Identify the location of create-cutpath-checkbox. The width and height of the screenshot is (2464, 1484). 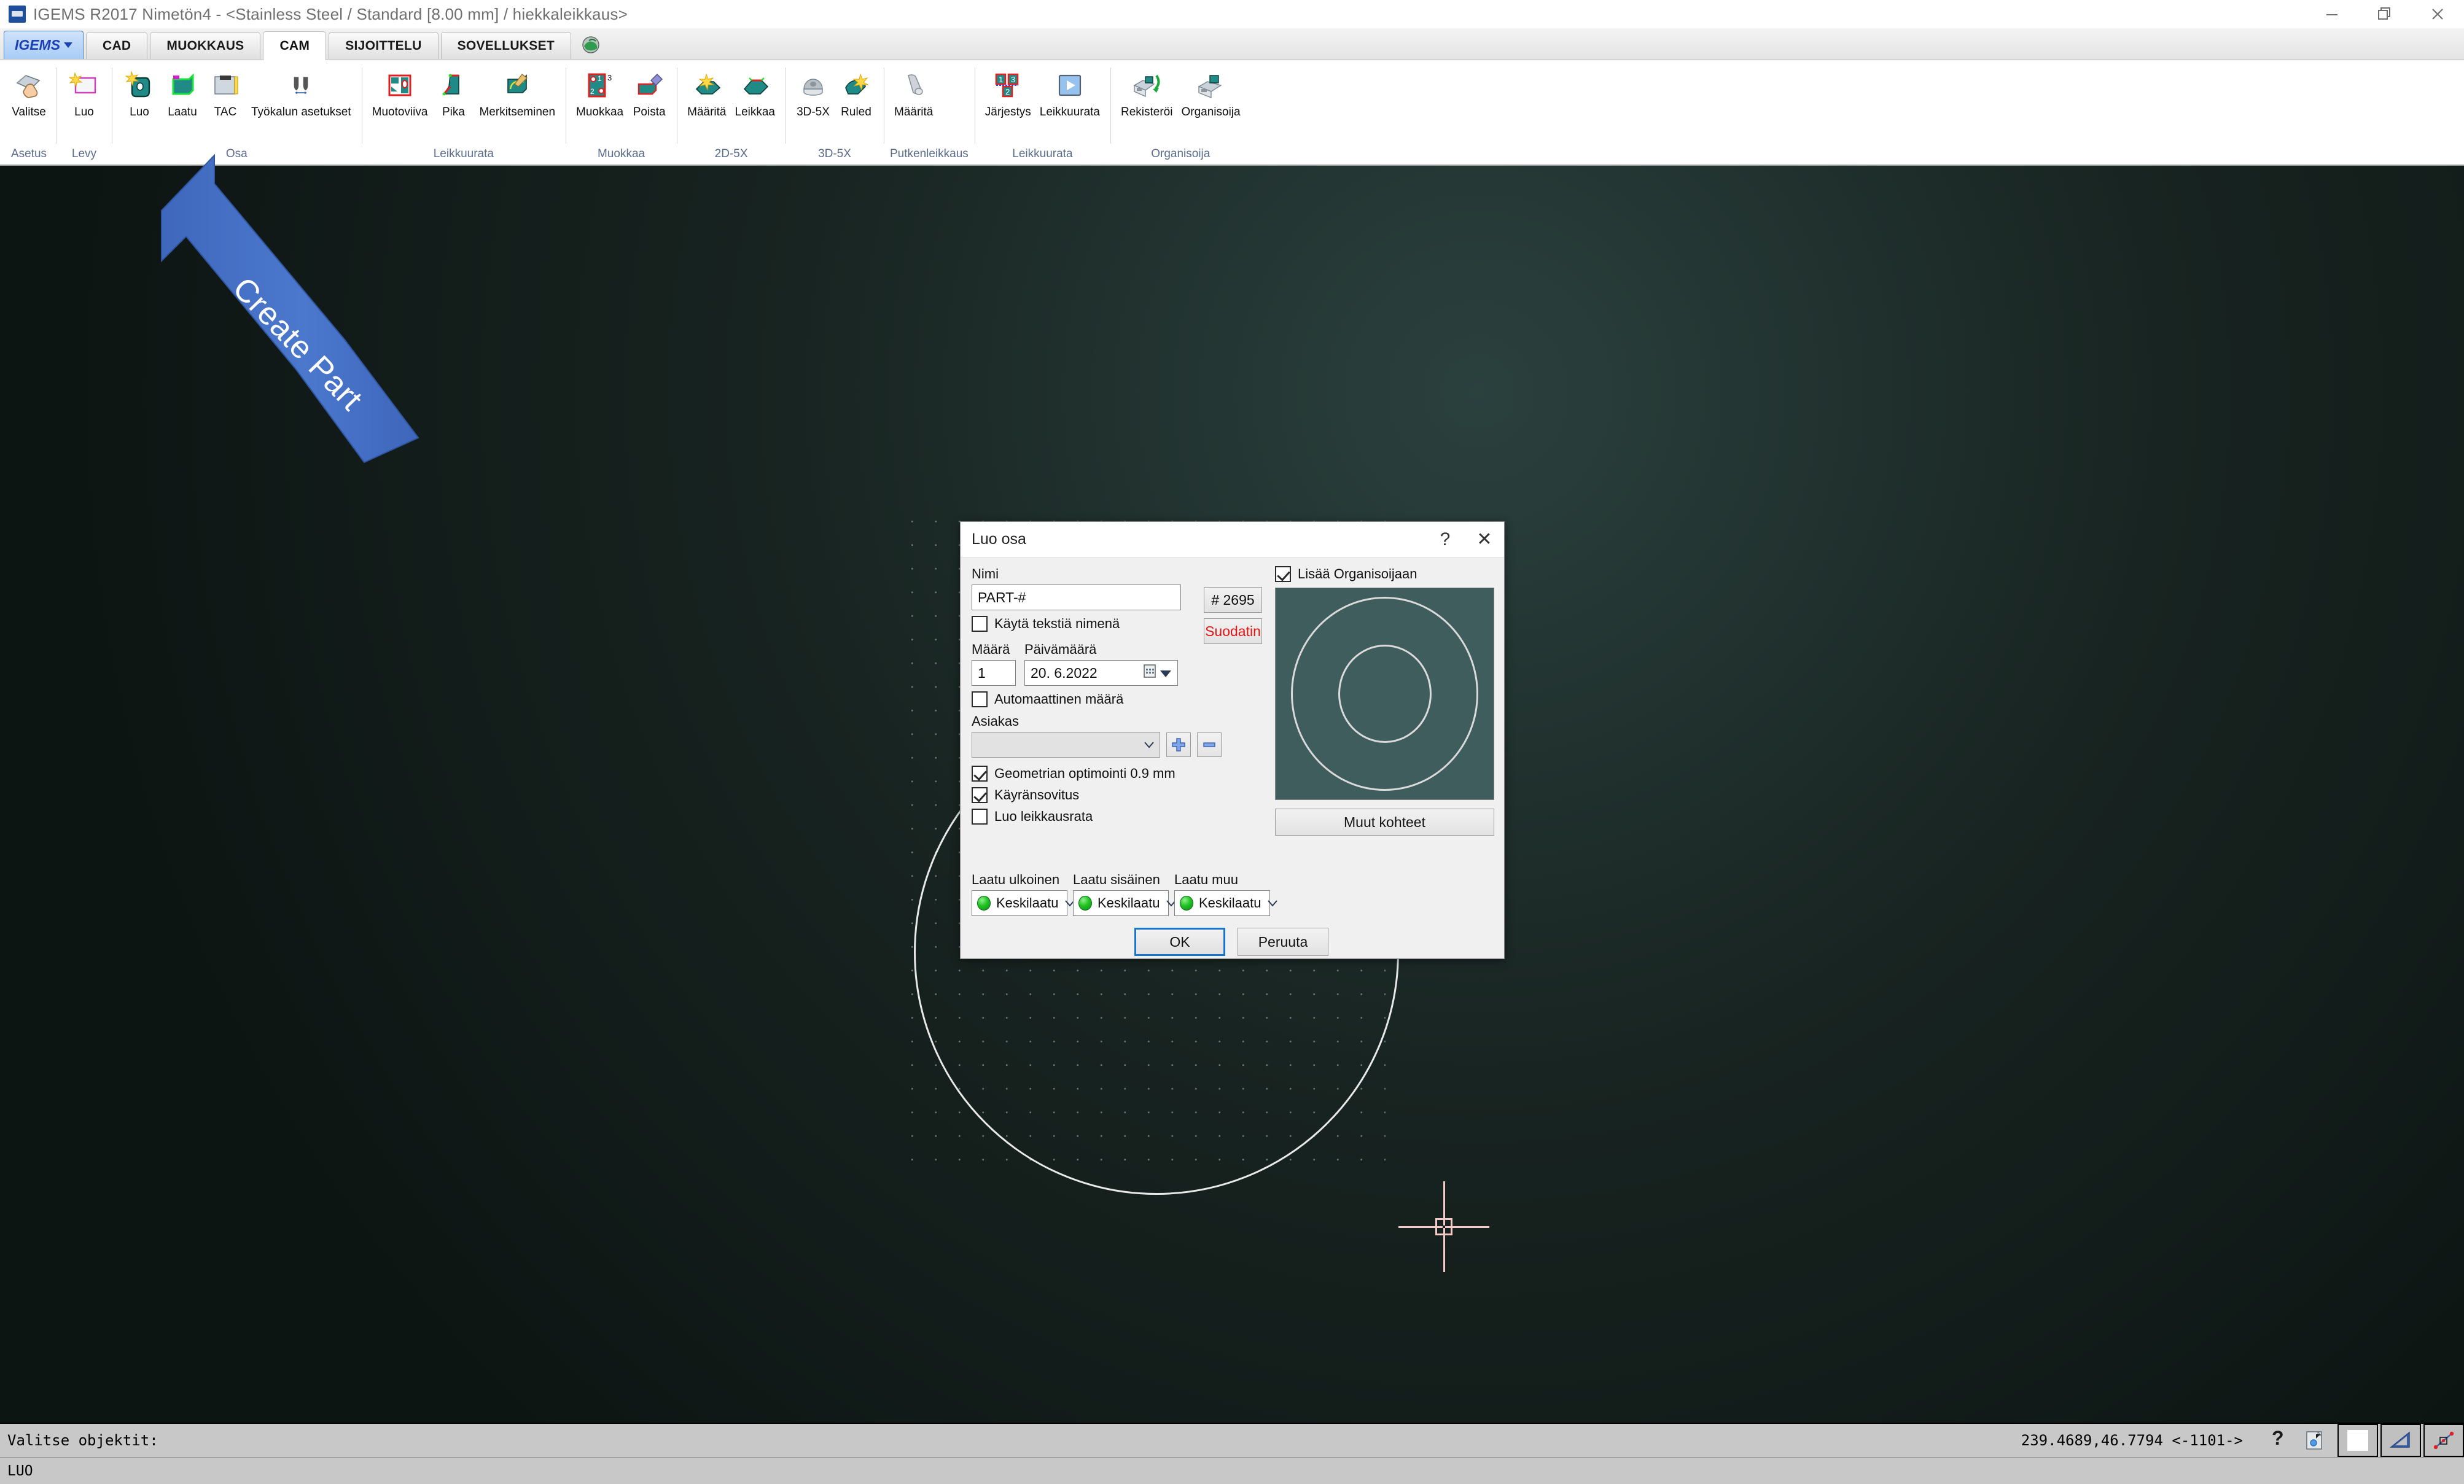
(980, 817).